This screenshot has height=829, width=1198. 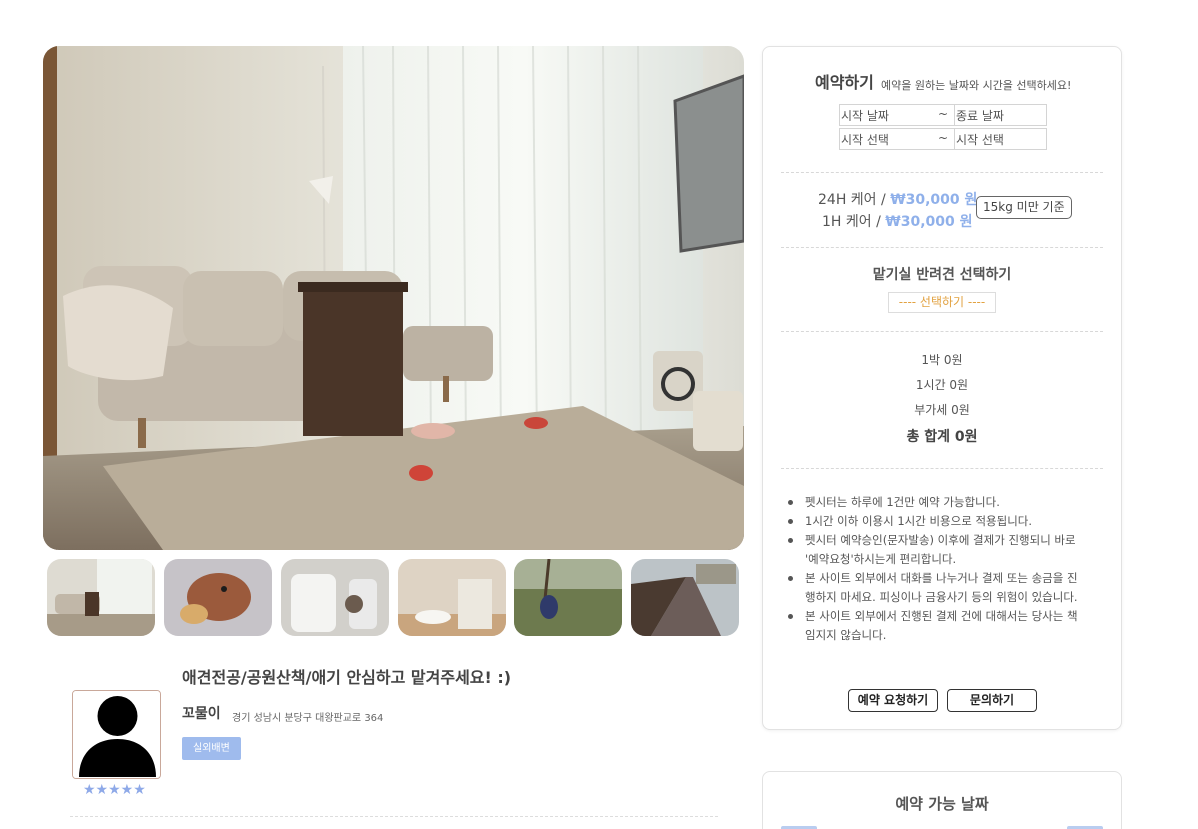 I want to click on price-1h-value: ₩30,000 원, so click(x=929, y=222).